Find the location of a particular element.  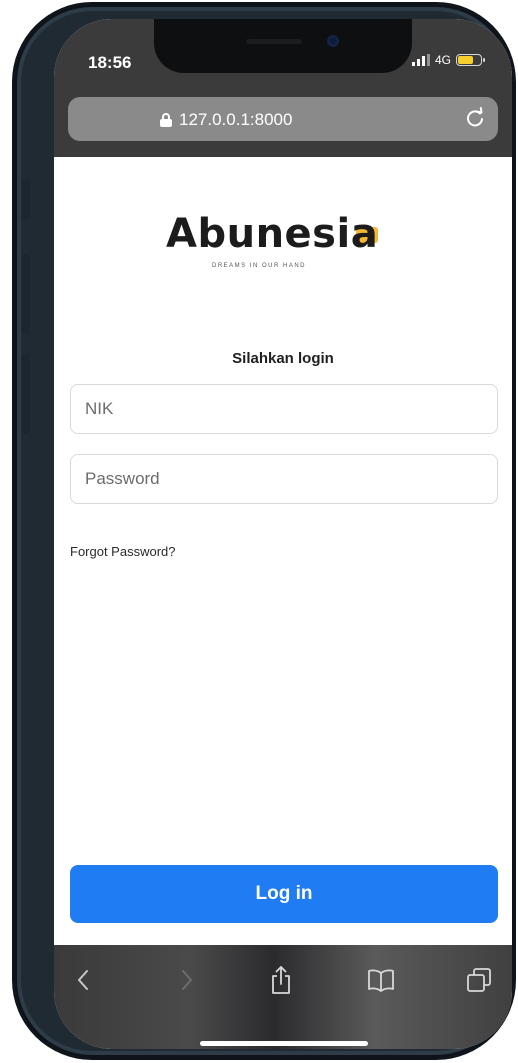

signal-icon is located at coordinates (420, 60).